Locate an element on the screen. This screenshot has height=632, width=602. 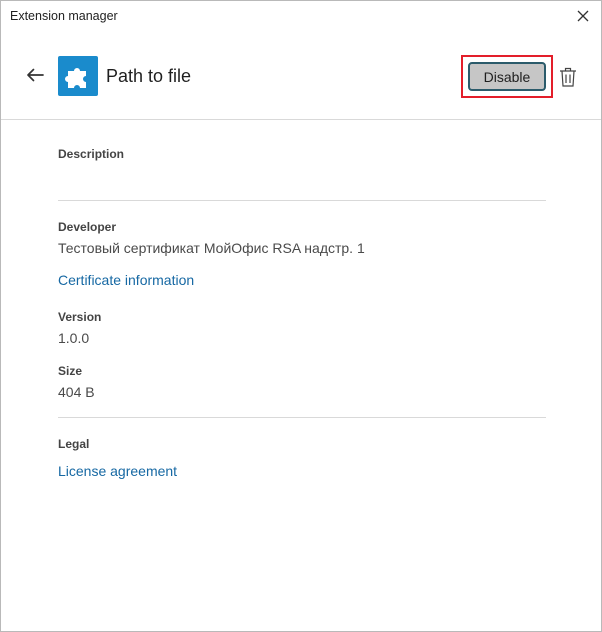
close-icon is located at coordinates (583, 16).